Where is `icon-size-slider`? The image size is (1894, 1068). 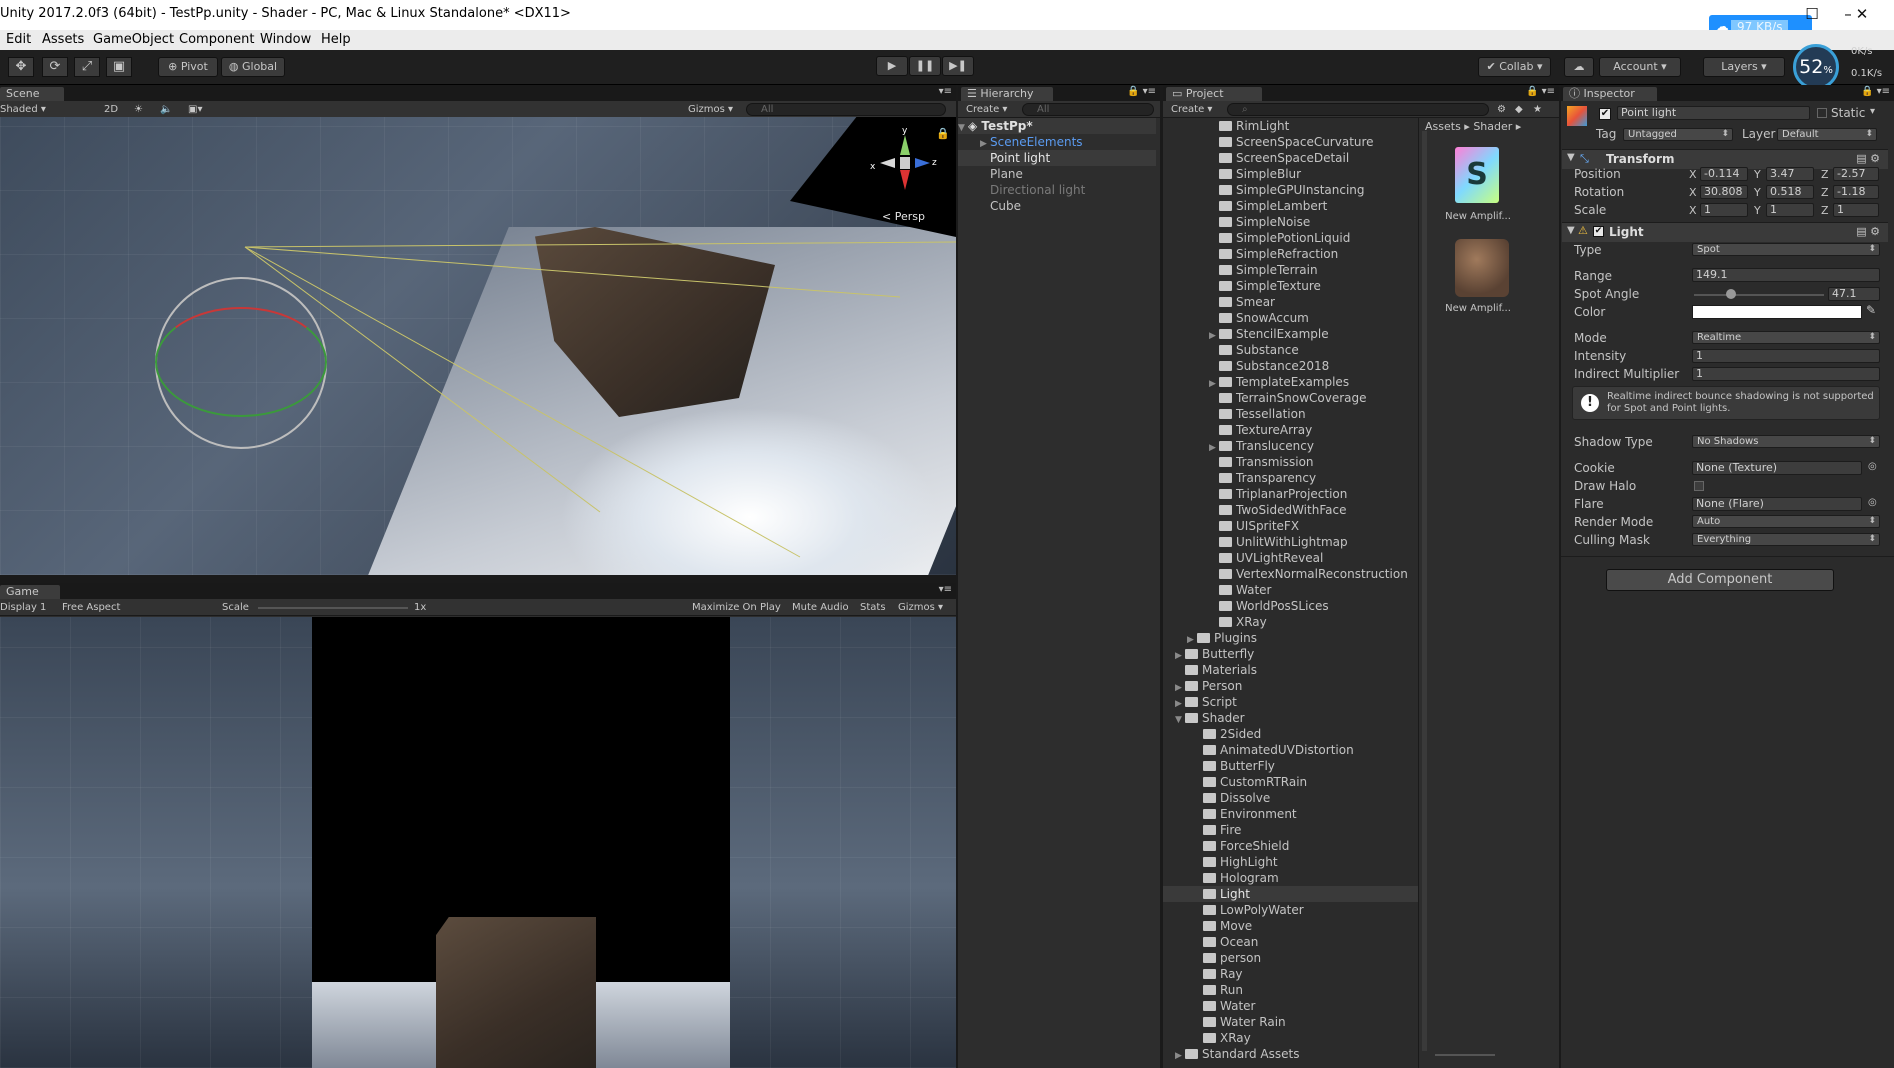
icon-size-slider is located at coordinates (1465, 1055).